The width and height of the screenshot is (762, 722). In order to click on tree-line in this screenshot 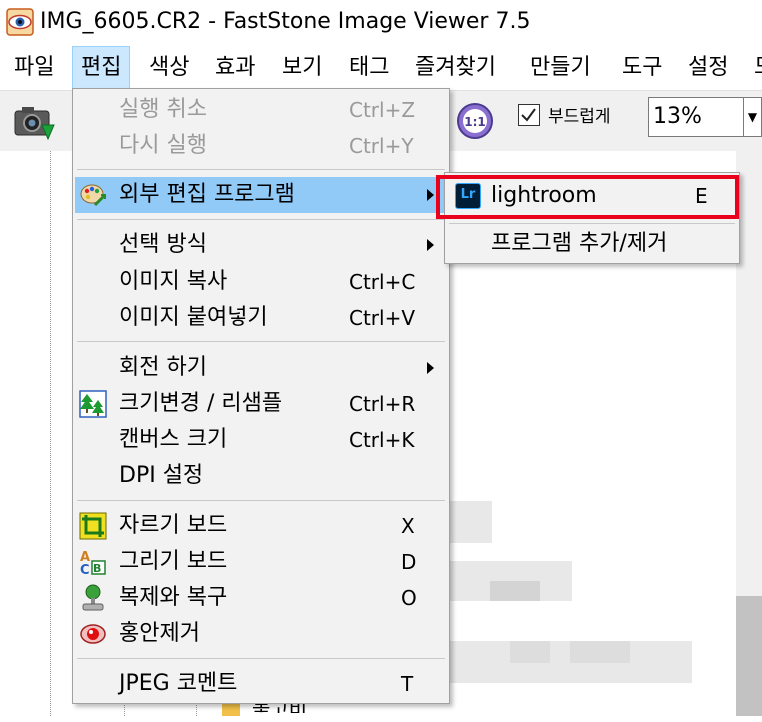, I will do `click(50, 433)`.